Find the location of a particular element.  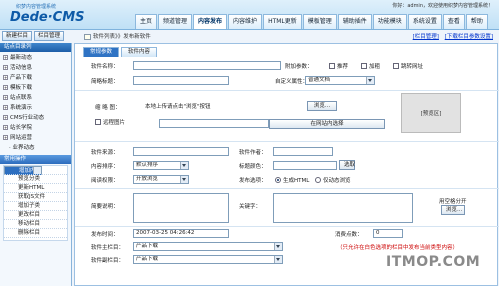

nav-tab-0: 主页 is located at coordinates (146, 21).